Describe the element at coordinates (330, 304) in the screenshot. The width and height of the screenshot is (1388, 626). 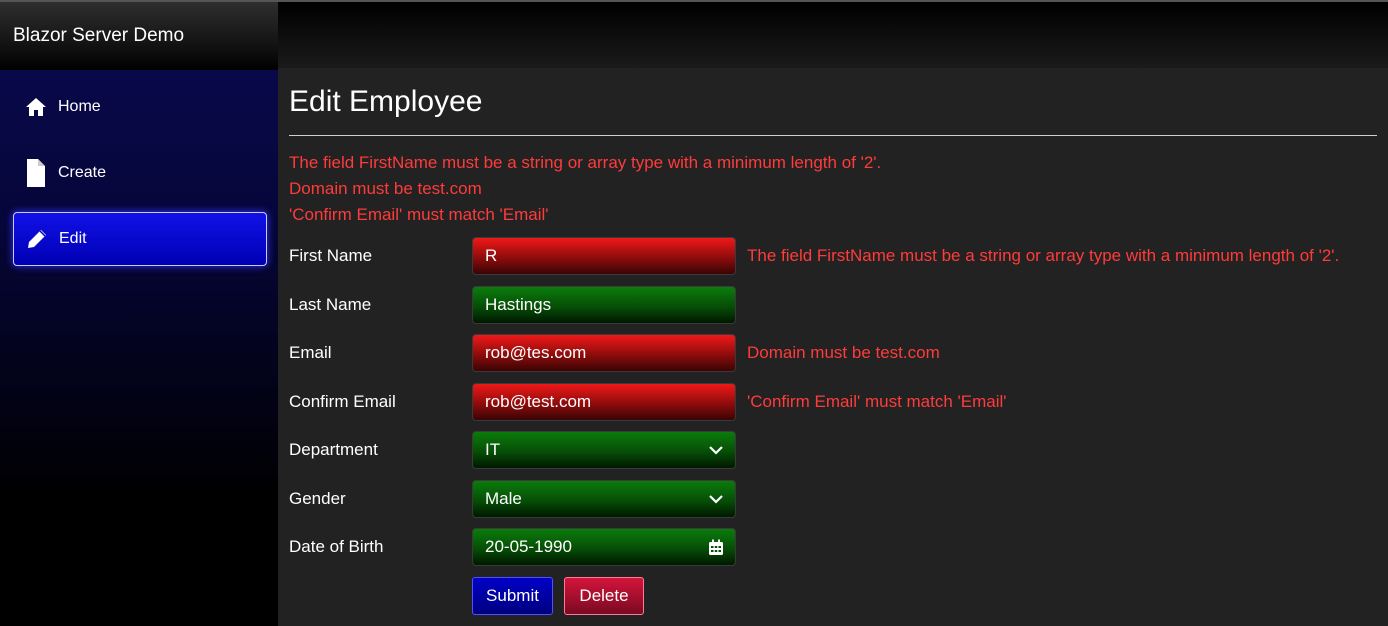
I see `last-name-label: Last Name` at that location.